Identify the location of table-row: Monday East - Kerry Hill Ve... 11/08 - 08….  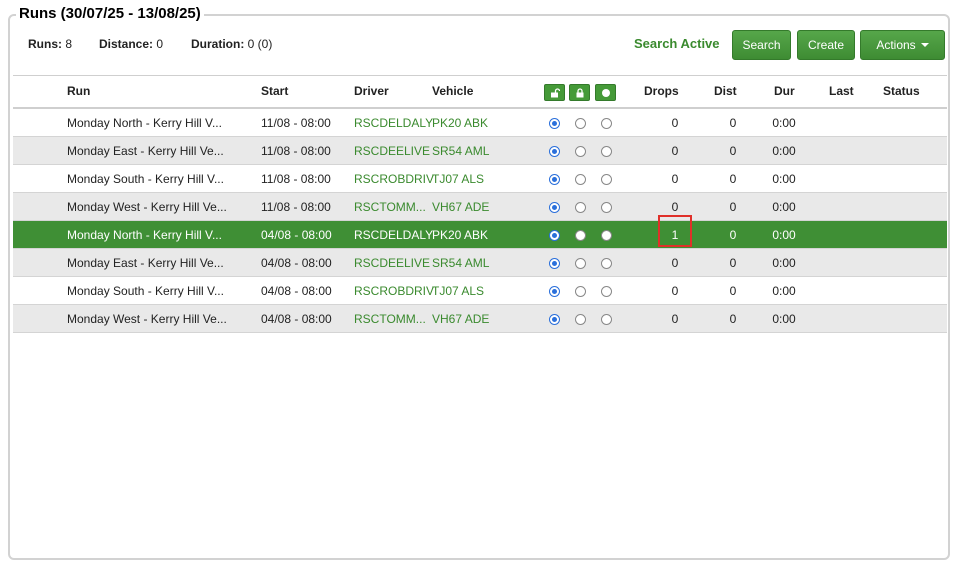
(480, 151).